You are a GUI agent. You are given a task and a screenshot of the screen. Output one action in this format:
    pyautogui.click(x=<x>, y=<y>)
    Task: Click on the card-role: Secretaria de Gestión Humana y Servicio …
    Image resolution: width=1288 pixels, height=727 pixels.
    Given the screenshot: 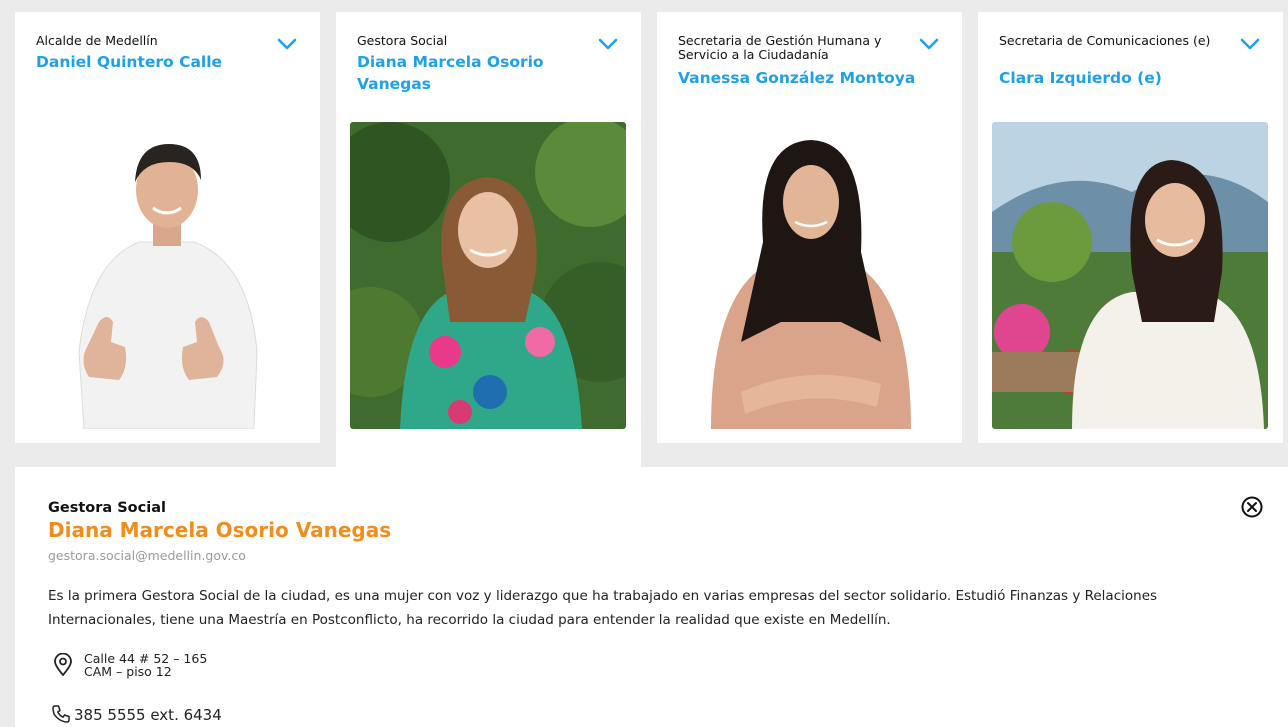 What is the action you would take?
    pyautogui.click(x=780, y=47)
    